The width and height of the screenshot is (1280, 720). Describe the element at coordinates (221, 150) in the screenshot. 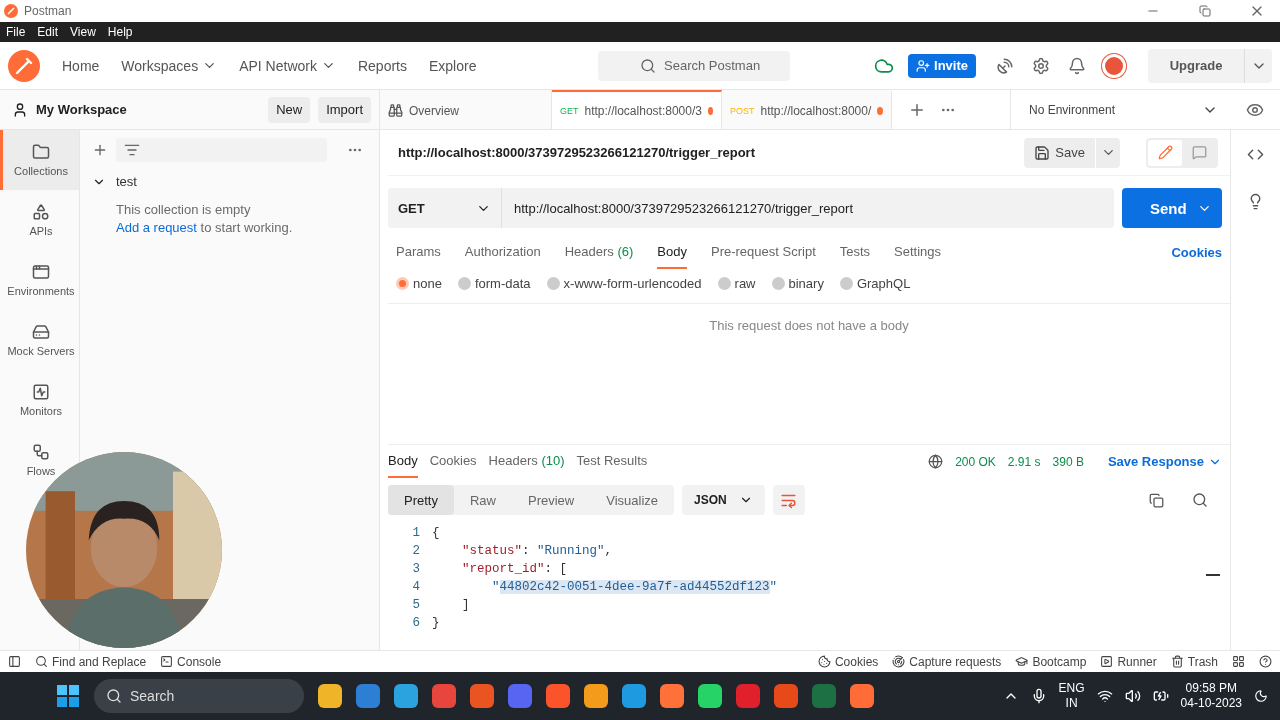

I see `filter-field` at that location.